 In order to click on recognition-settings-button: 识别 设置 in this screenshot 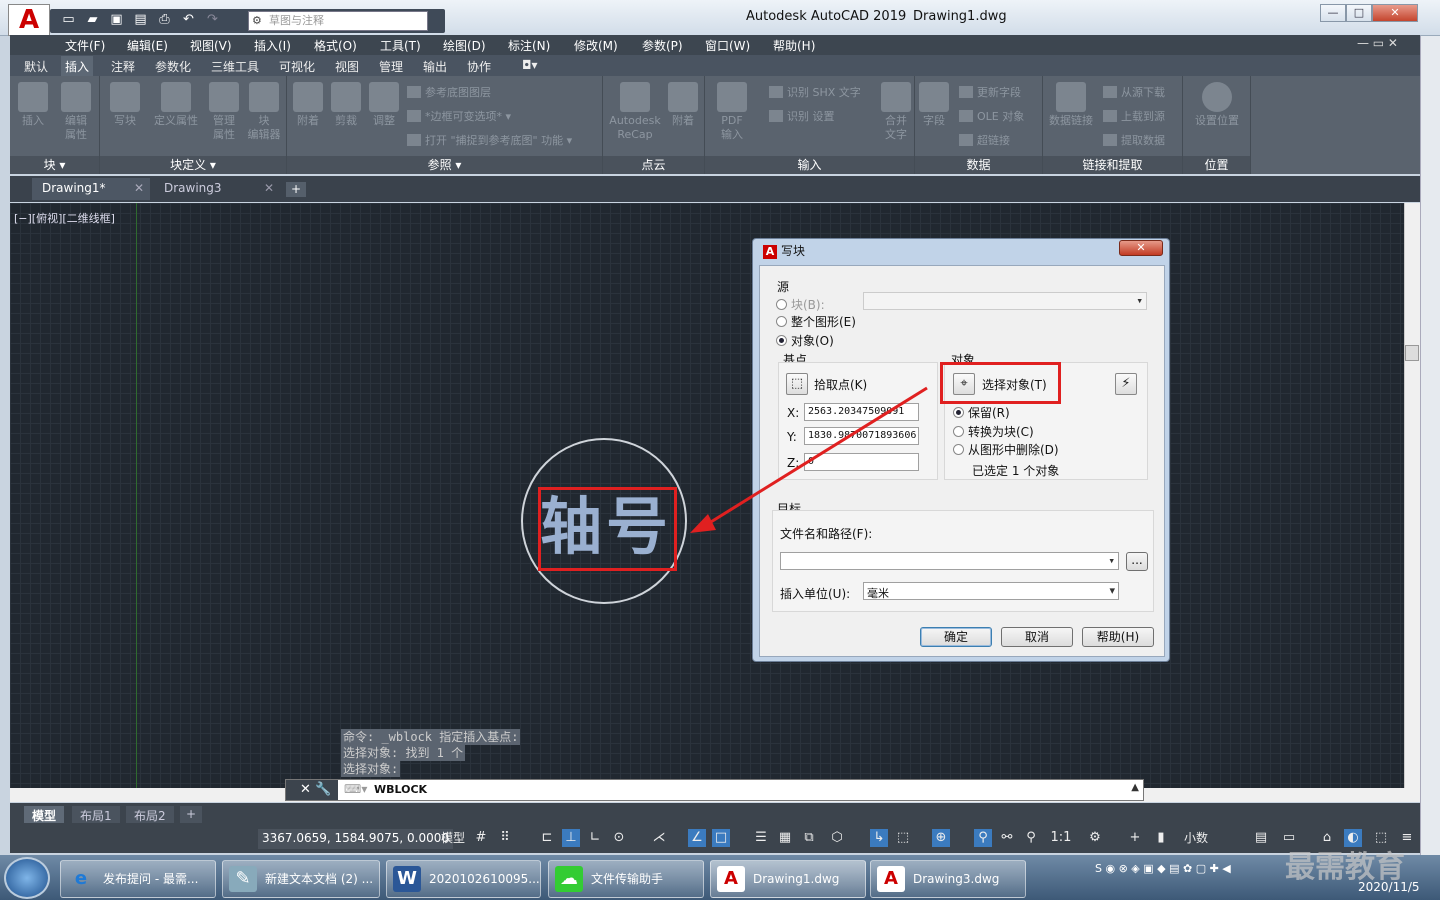, I will do `click(802, 116)`.